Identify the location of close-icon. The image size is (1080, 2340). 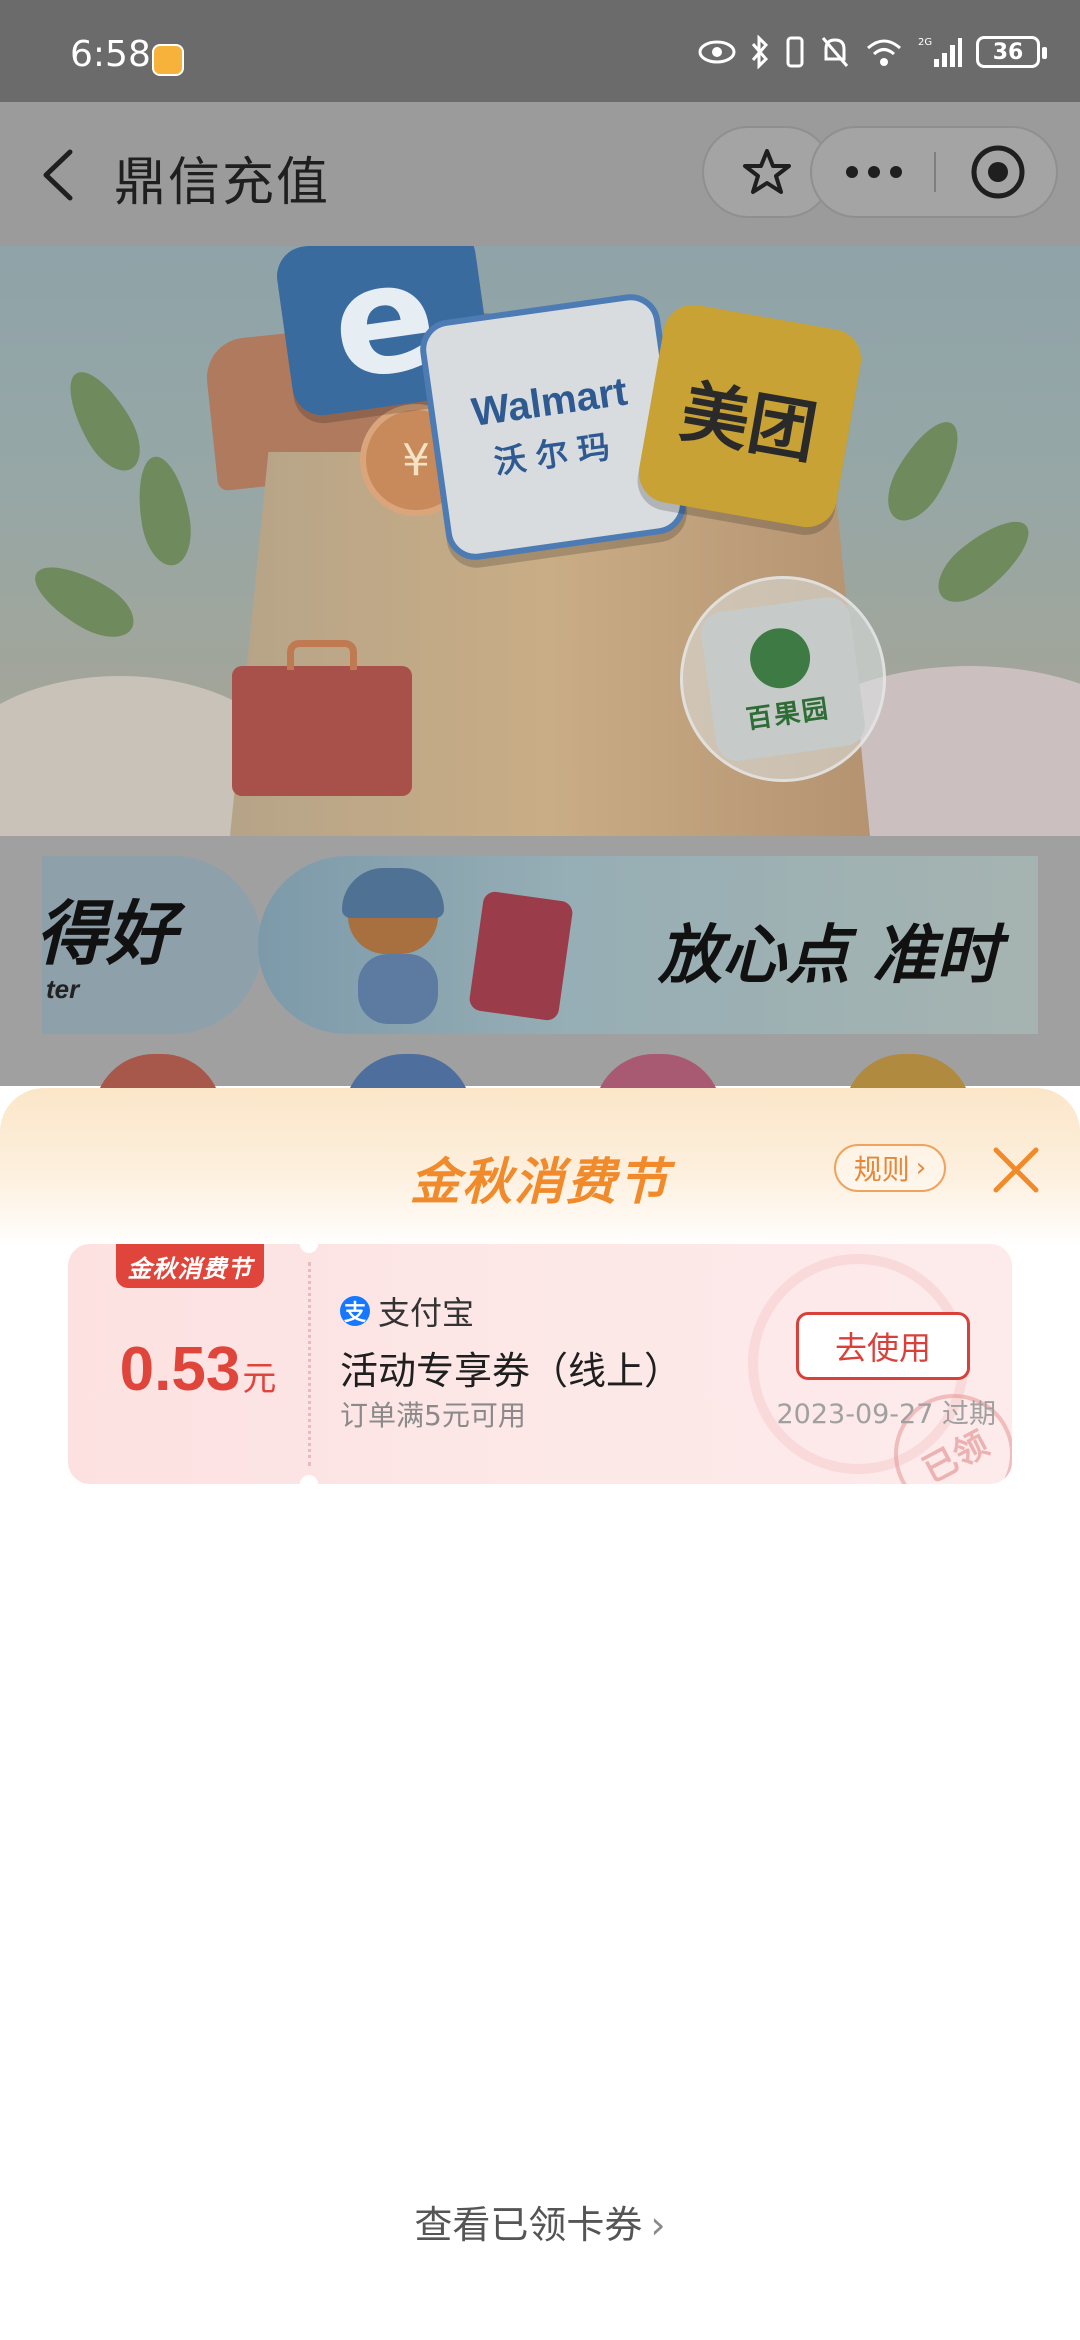
(1016, 1170).